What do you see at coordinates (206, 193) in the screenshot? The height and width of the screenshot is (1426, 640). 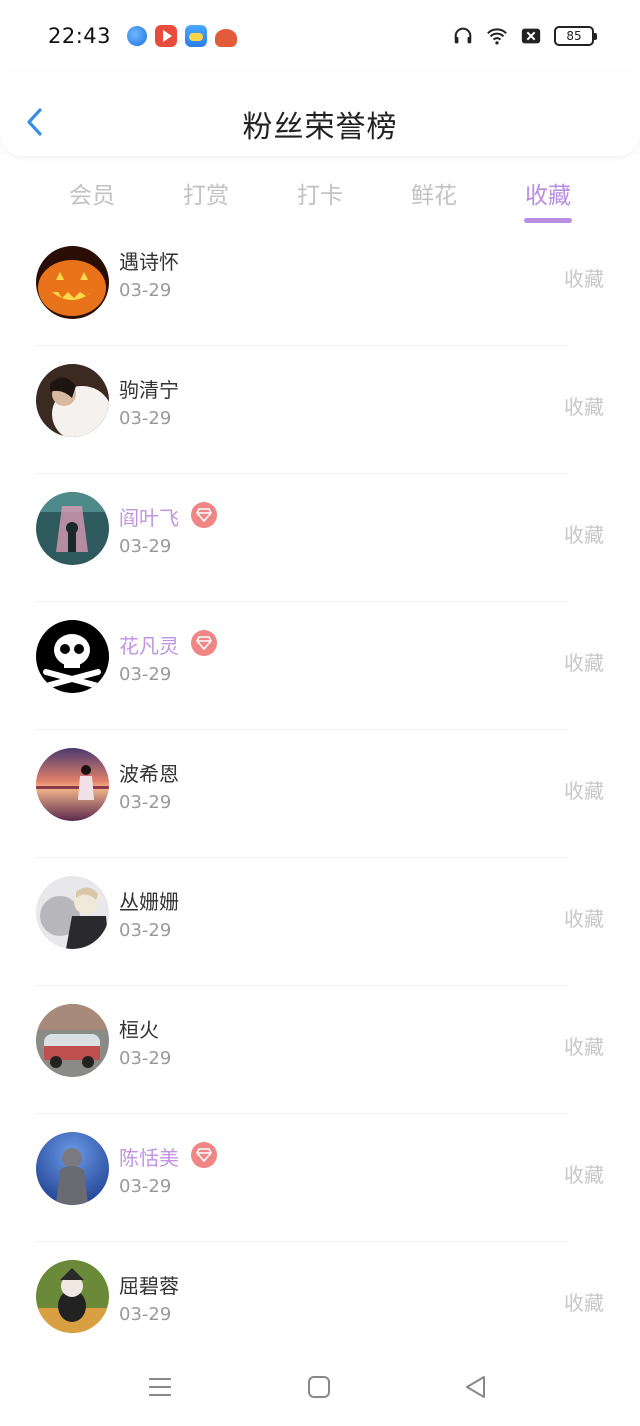 I see `tab-tip: 打赏` at bounding box center [206, 193].